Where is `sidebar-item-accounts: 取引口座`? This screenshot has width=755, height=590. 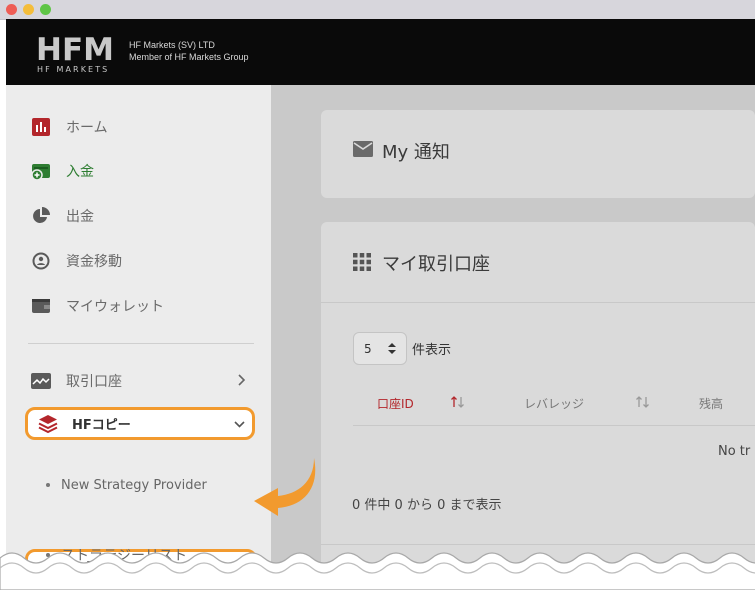
sidebar-item-accounts: 取引口座 is located at coordinates (76, 381).